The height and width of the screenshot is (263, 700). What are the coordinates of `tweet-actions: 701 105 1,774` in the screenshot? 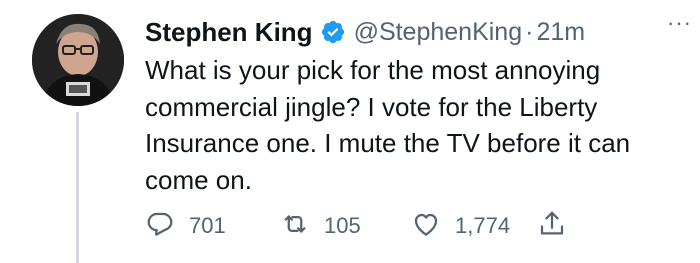 It's located at (380, 226).